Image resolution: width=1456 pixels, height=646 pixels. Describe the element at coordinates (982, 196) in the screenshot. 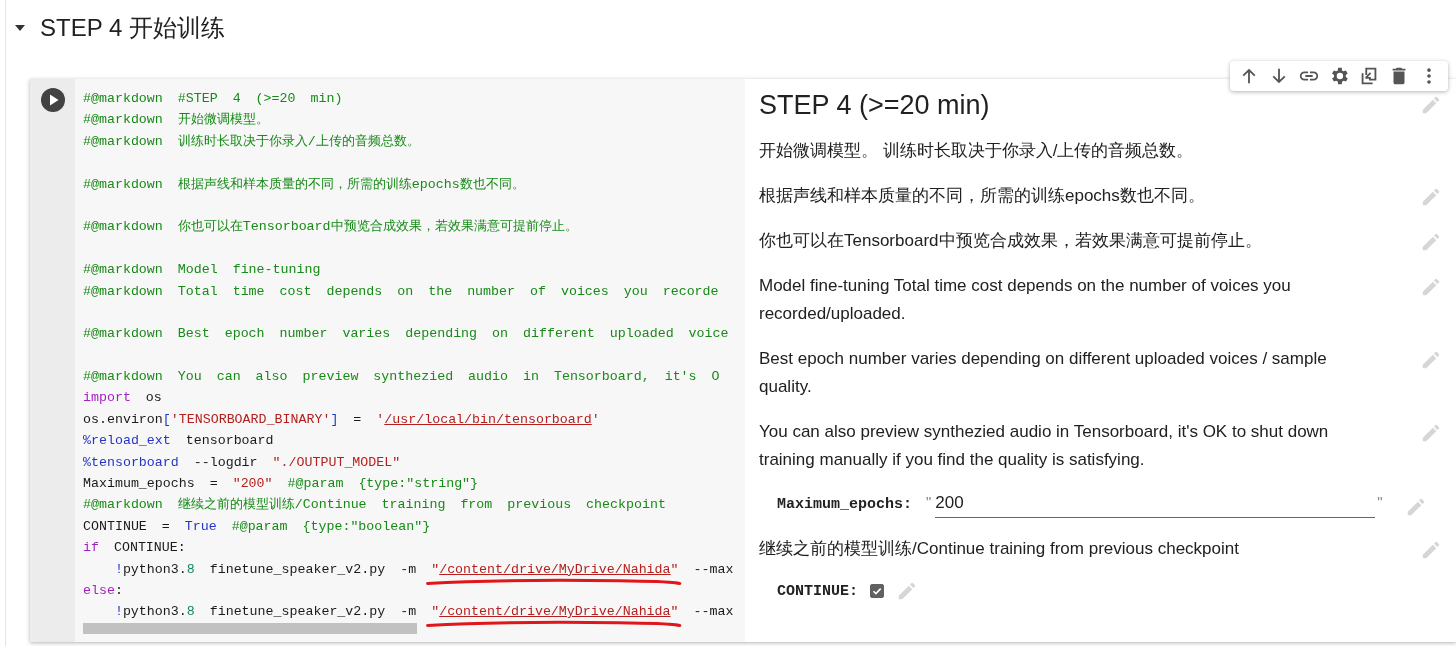

I see `form-text: 根据声线和样本质量的不同，所需的训练epochs数也不同。` at that location.